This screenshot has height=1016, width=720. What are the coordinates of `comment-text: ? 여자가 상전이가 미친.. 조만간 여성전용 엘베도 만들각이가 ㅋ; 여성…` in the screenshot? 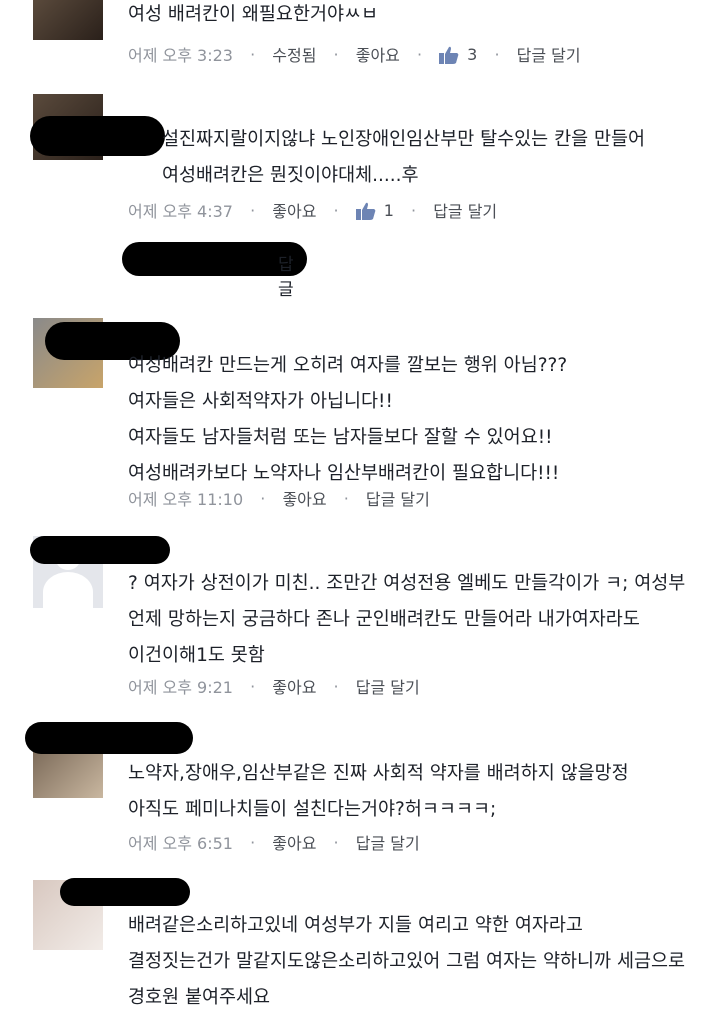 It's located at (407, 619).